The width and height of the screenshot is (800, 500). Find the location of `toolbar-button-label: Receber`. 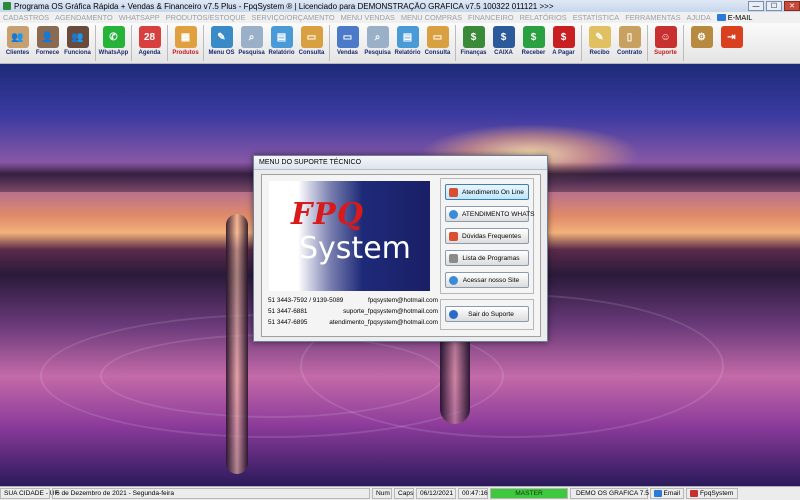

toolbar-button-label: Receber is located at coordinates (533, 53).